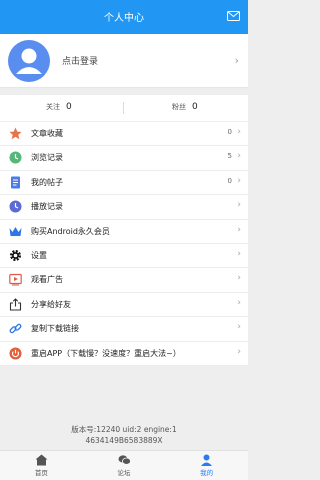 This screenshot has width=320, height=480. Describe the element at coordinates (124, 232) in the screenshot. I see `menu-item-buy-vip: 购买Android永久会员 ›` at that location.